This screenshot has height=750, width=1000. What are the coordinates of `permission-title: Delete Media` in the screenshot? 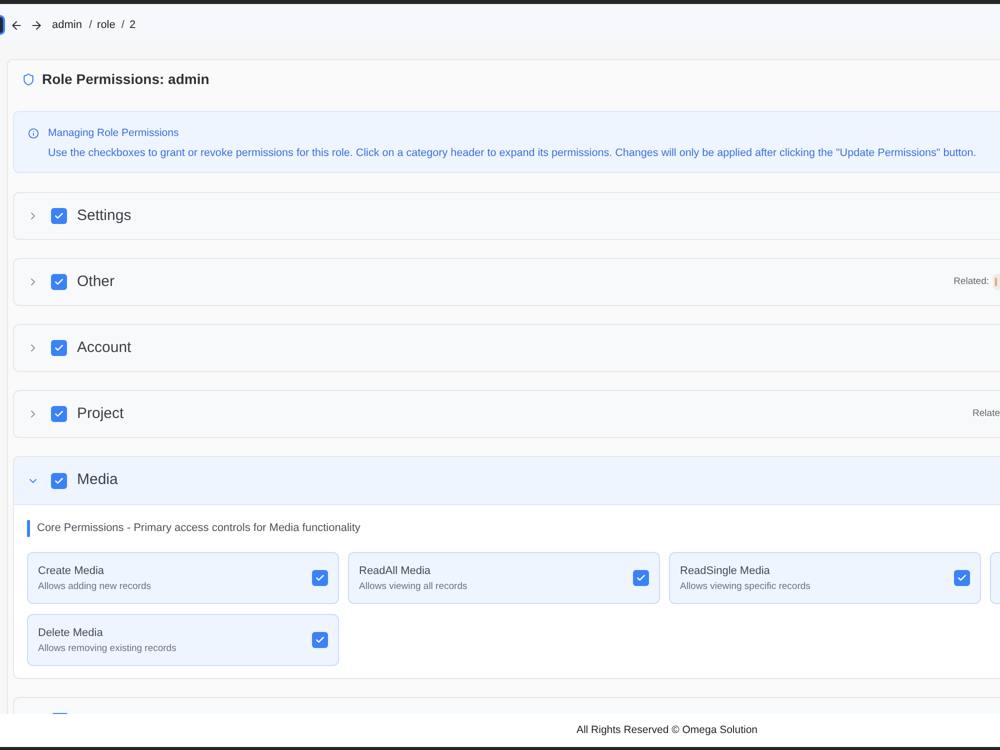 It's located at (71, 633).